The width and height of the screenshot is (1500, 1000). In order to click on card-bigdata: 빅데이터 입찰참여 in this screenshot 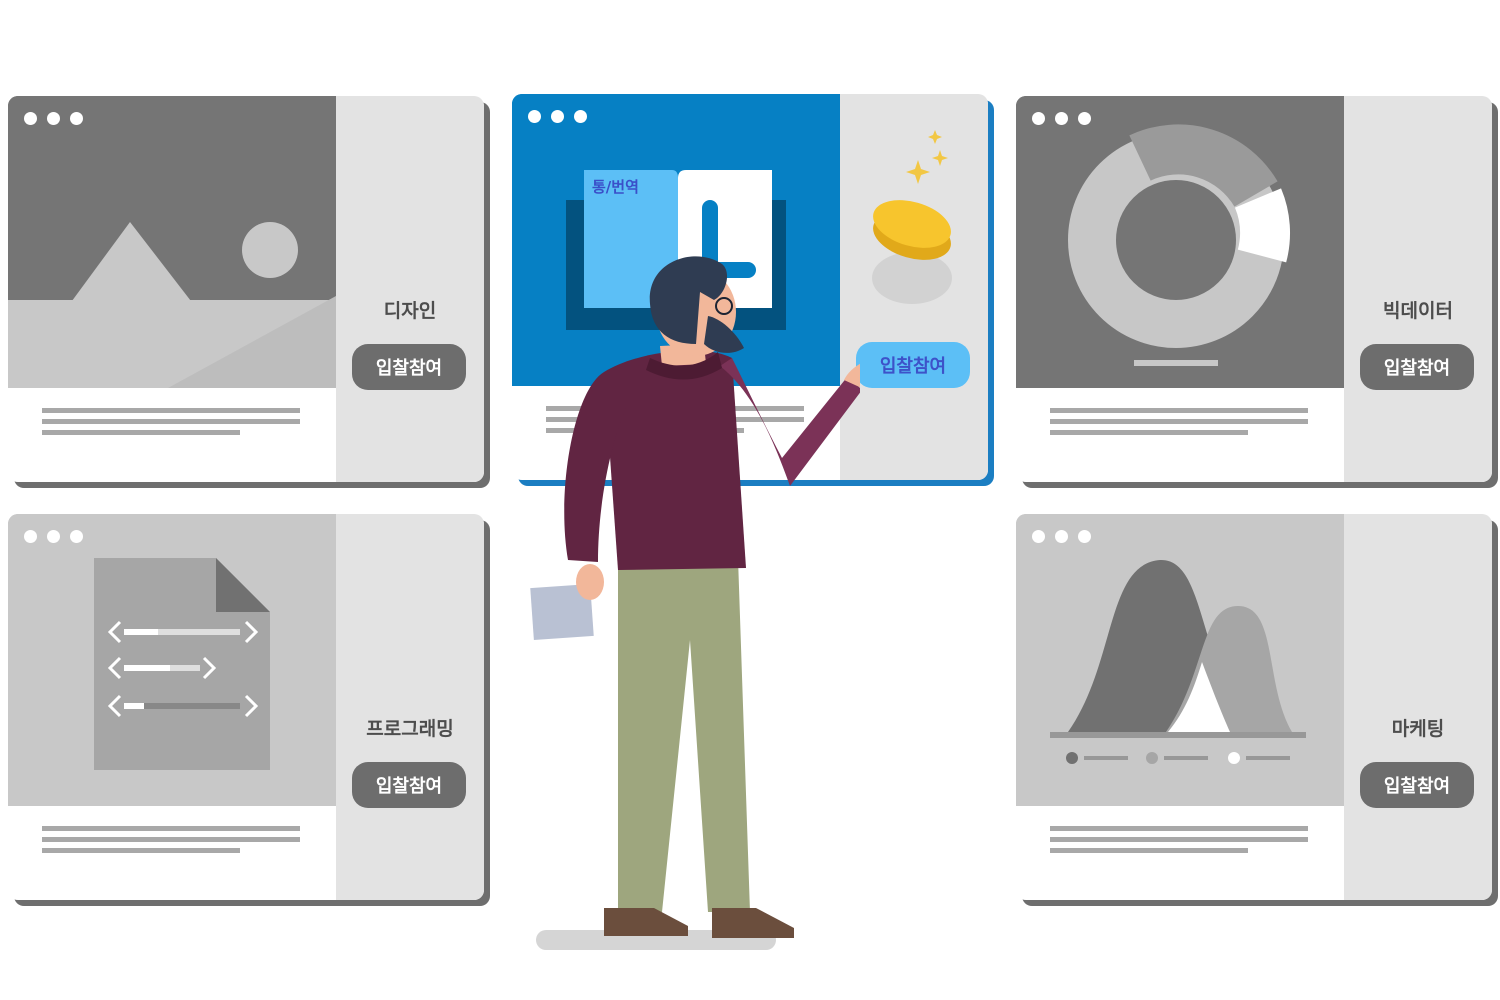, I will do `click(1254, 289)`.